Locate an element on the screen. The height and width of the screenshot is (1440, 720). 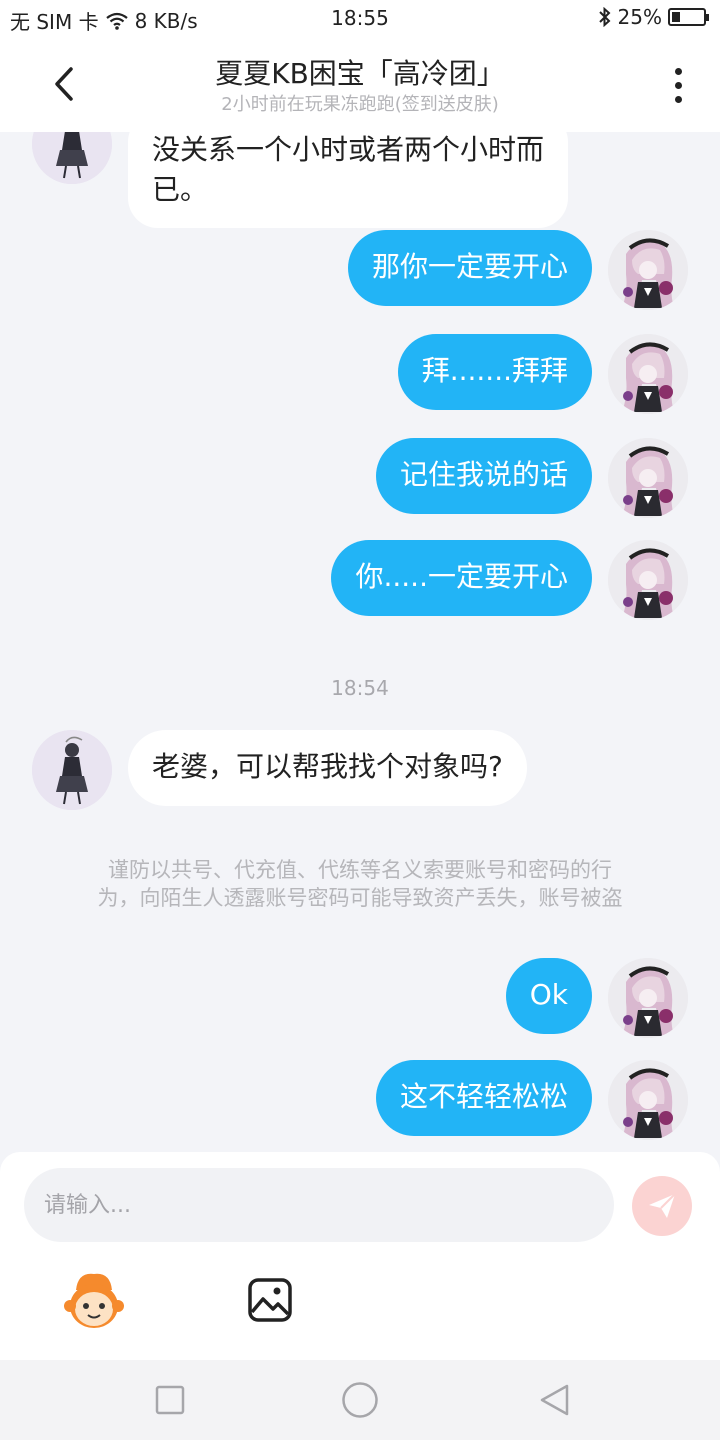
message-bubble-outgoing: 那你一定要开心 is located at coordinates (469, 268).